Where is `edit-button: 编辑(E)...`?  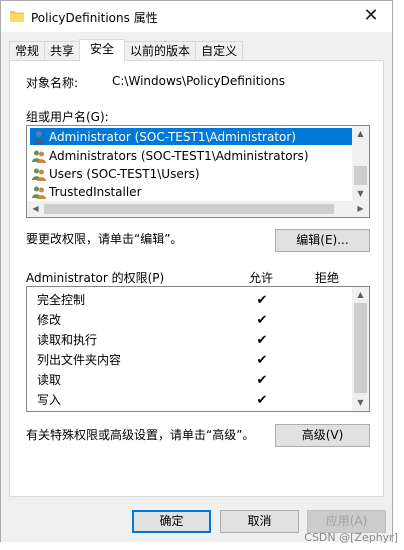 edit-button: 编辑(E)... is located at coordinates (322, 240).